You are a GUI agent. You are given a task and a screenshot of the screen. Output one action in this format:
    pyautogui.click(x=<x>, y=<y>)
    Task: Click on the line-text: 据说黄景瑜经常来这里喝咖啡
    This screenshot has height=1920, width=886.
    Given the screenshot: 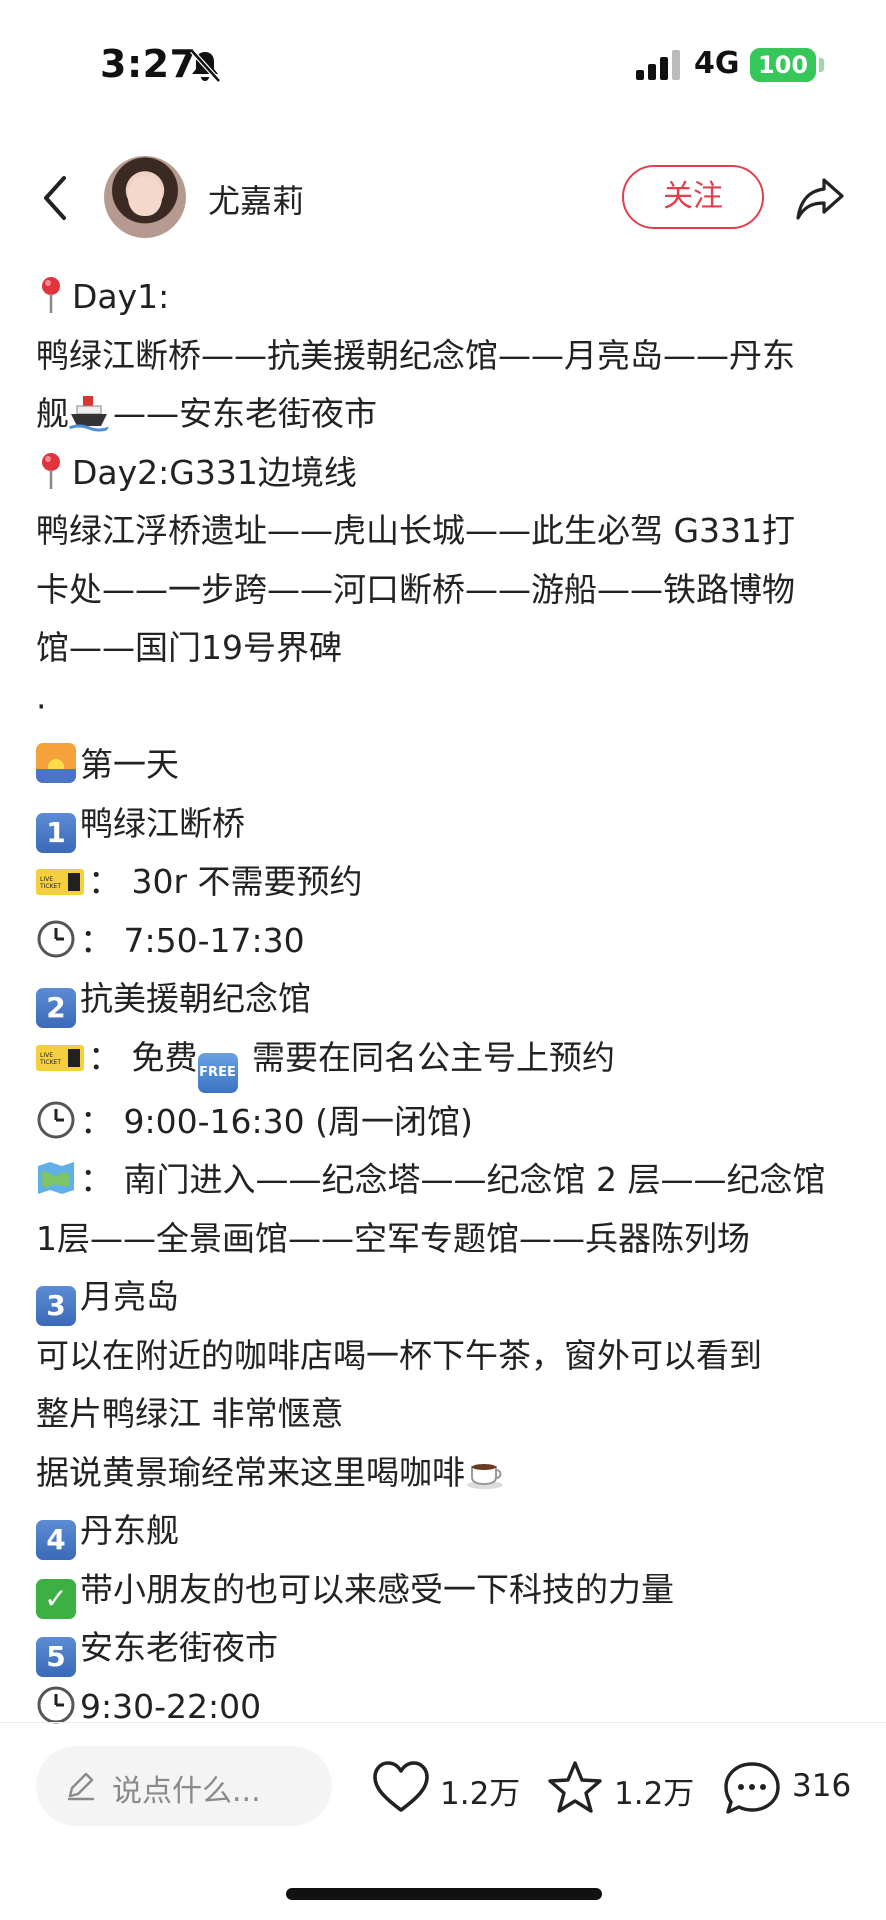 What is the action you would take?
    pyautogui.click(x=250, y=1472)
    